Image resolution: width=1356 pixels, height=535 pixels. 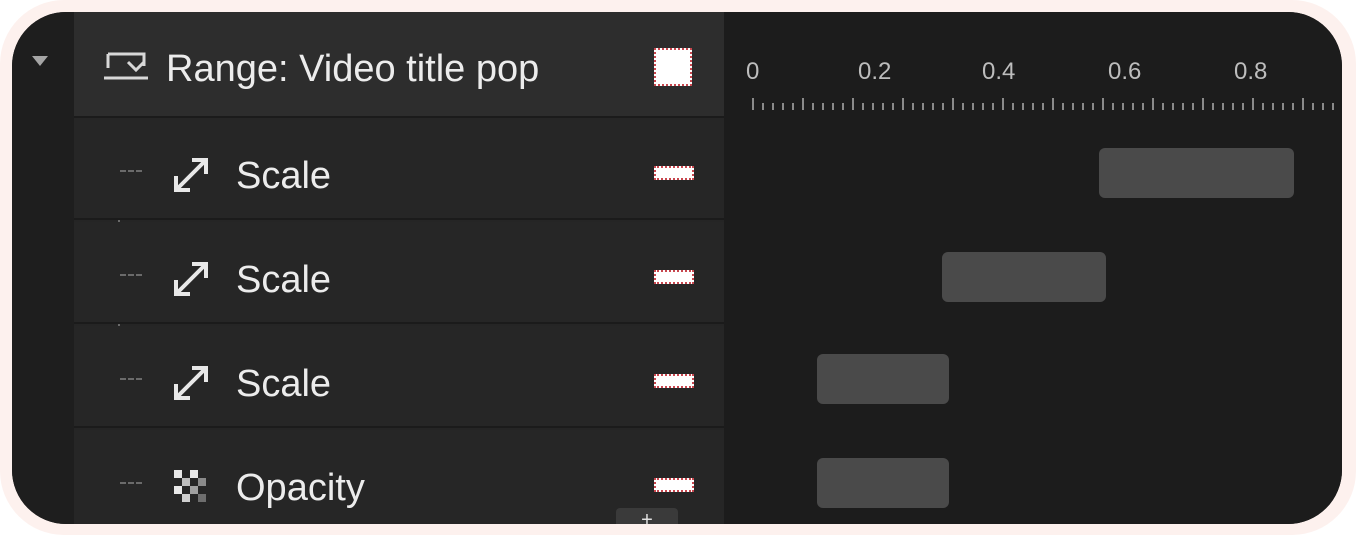 What do you see at coordinates (353, 69) in the screenshot?
I see `track-title: Range: Video title pop` at bounding box center [353, 69].